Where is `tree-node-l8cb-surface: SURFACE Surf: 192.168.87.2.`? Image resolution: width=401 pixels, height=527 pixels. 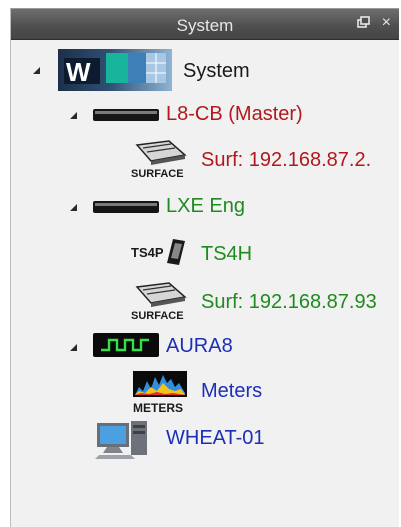 tree-node-l8cb-surface: SURFACE Surf: 192.168.87.2. is located at coordinates (205, 159).